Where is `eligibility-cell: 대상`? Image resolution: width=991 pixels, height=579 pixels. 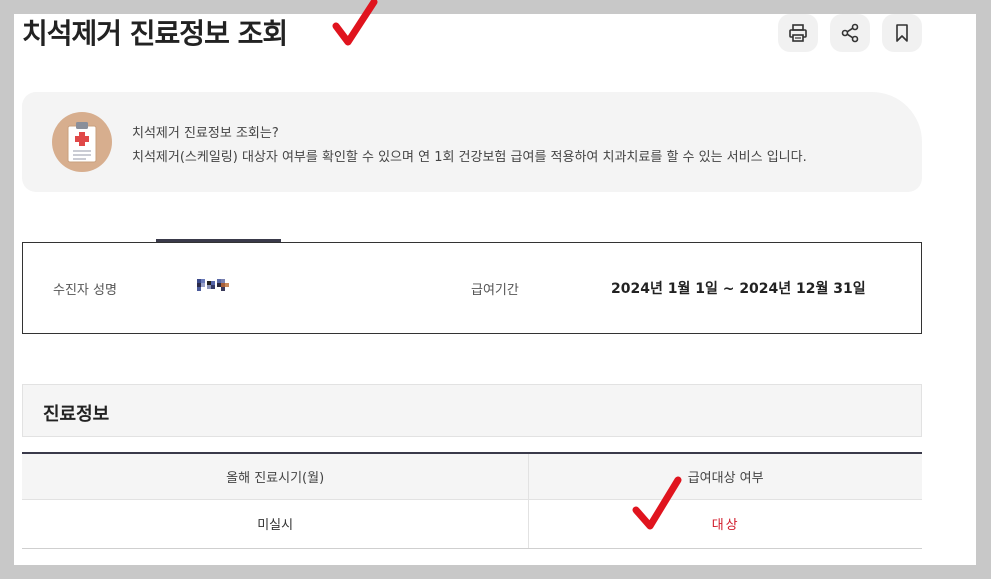
eligibility-cell: 대상 is located at coordinates (725, 524).